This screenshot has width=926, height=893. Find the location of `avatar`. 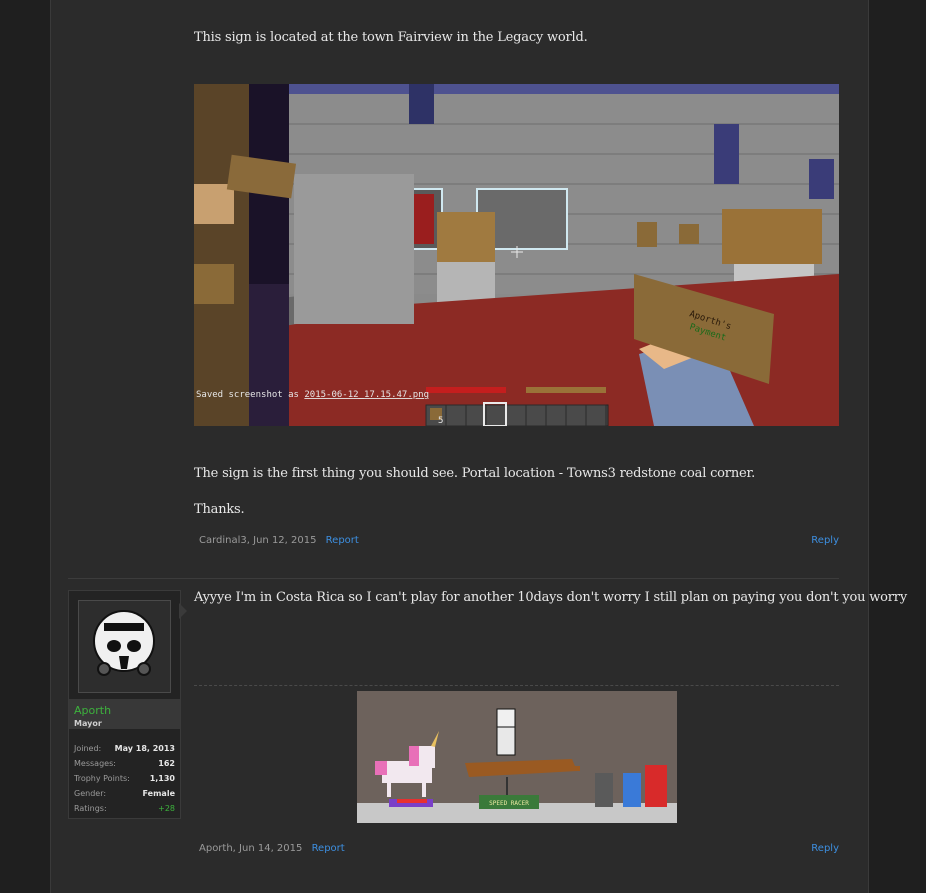

avatar is located at coordinates (124, 646).